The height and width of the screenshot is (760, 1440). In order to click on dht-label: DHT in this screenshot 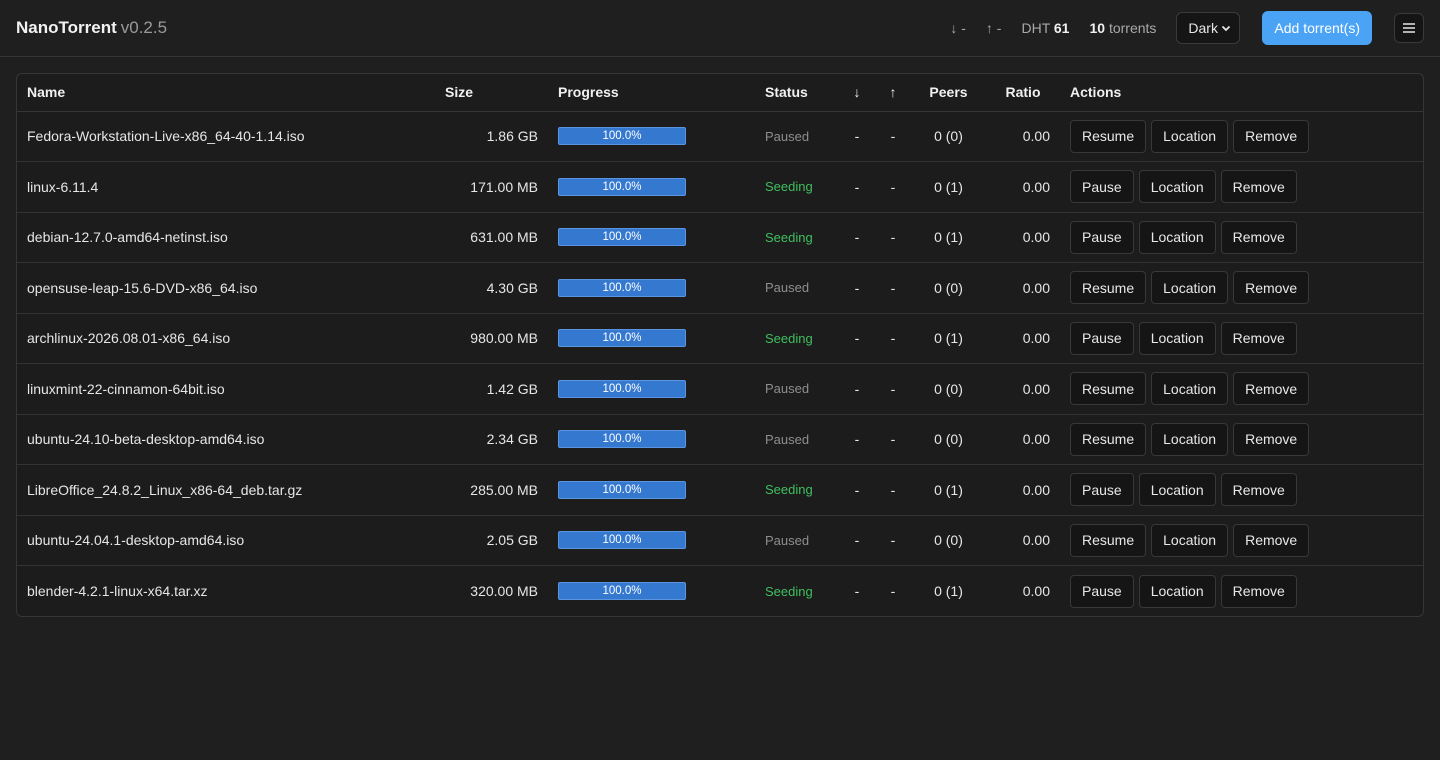, I will do `click(1035, 28)`.